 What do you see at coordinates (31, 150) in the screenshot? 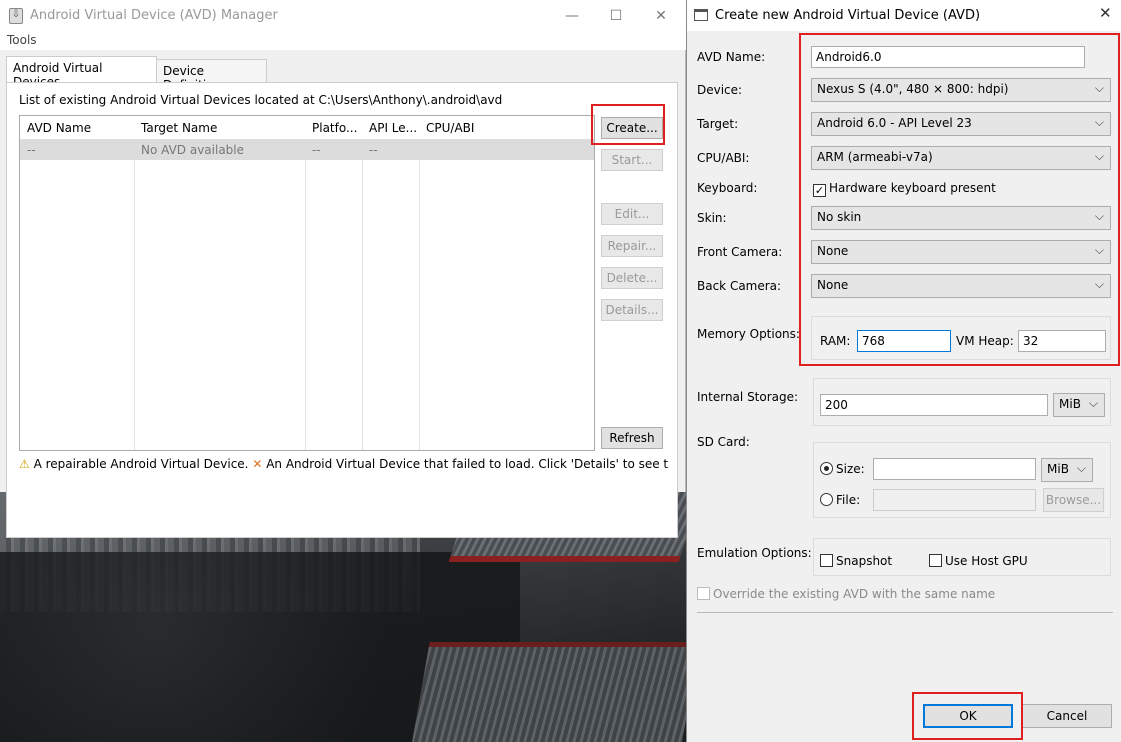
I see `cell-avd-name: --` at bounding box center [31, 150].